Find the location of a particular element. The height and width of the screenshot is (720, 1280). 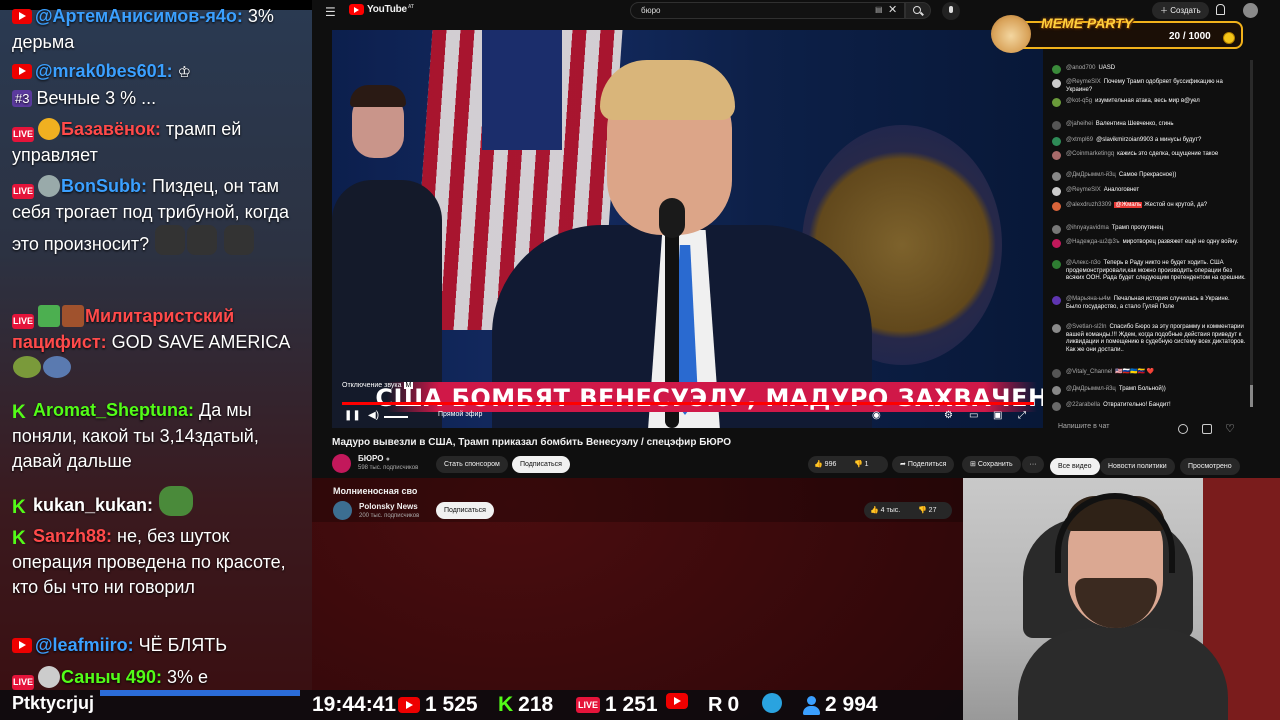

stream-clock: 19:44:41 is located at coordinates (354, 704).